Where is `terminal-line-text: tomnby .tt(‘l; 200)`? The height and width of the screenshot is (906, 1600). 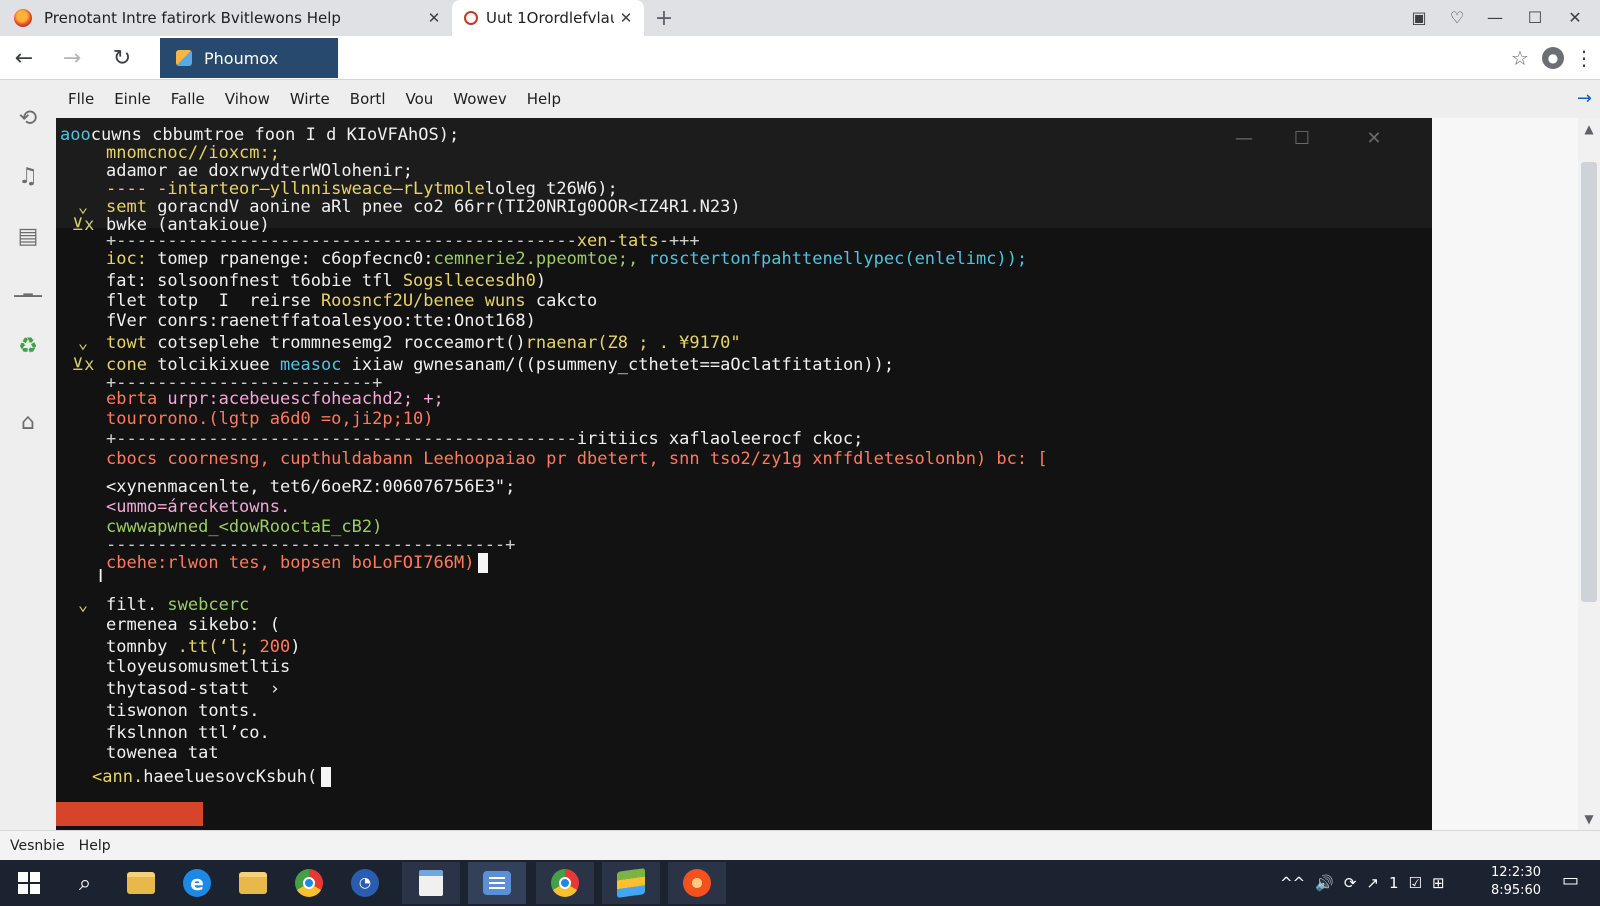
terminal-line-text: tomnby .tt(‘l; 200) is located at coordinates (203, 647).